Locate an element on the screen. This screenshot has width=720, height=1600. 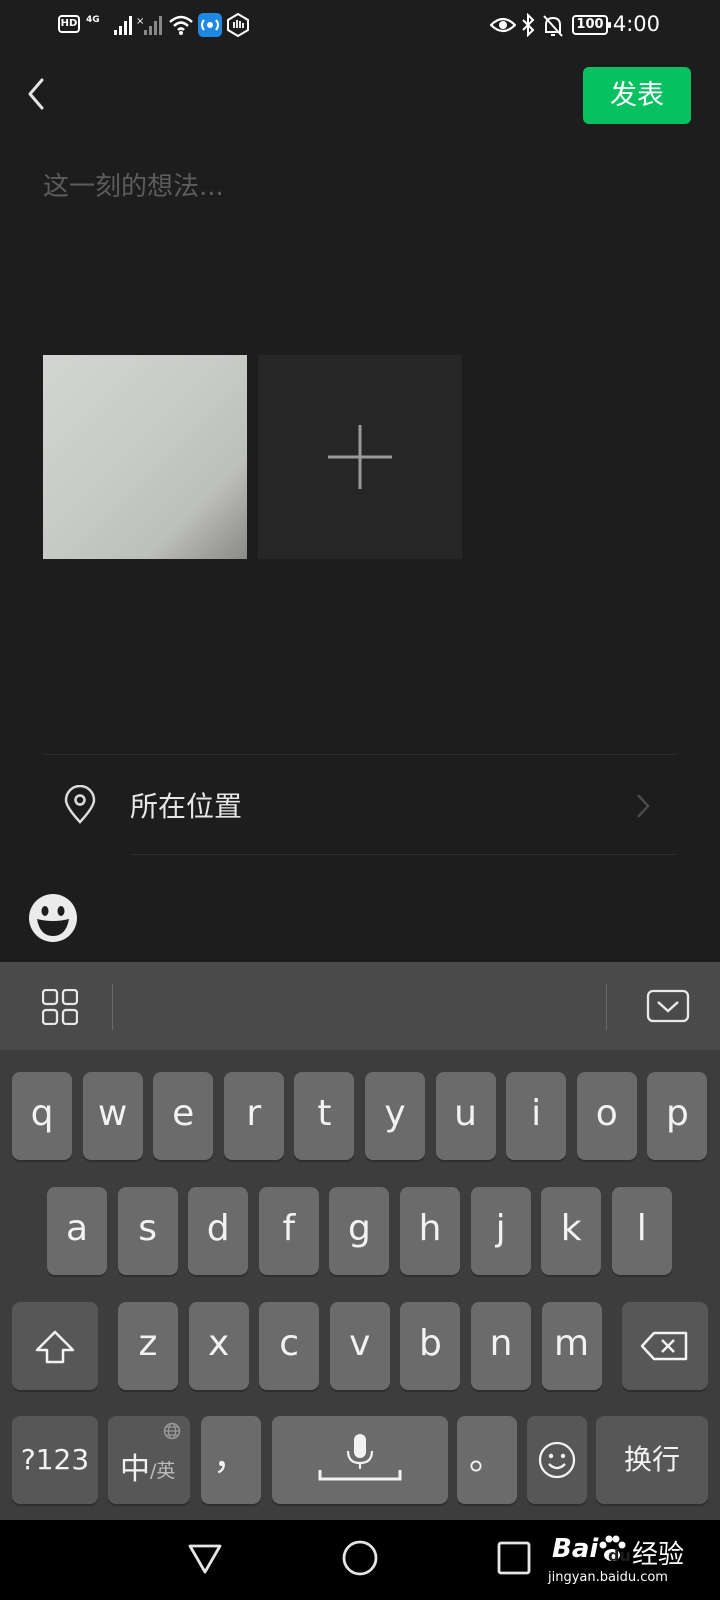
smiley-outline-icon is located at coordinates (557, 1460).